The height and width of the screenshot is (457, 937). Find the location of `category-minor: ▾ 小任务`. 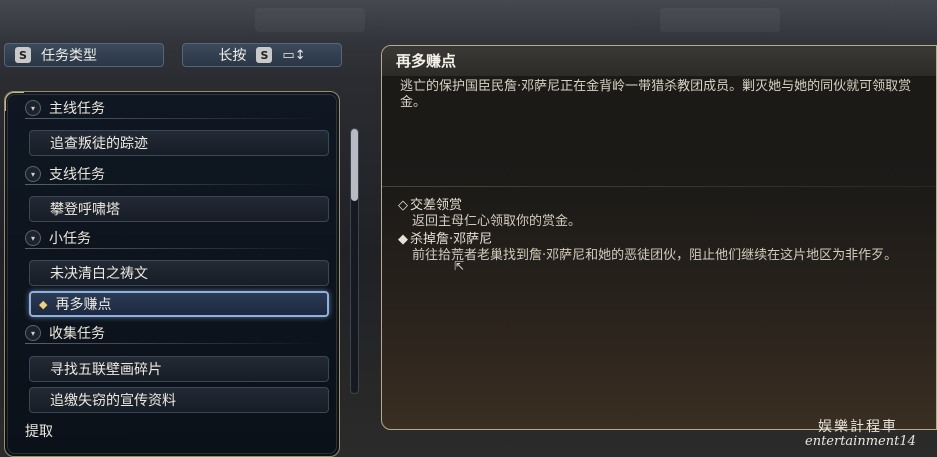

category-minor: ▾ 小任务 is located at coordinates (175, 238).